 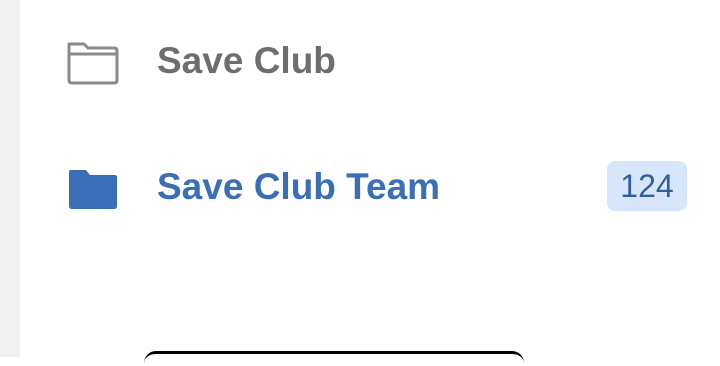 What do you see at coordinates (647, 186) in the screenshot?
I see `message-count-badge: 124` at bounding box center [647, 186].